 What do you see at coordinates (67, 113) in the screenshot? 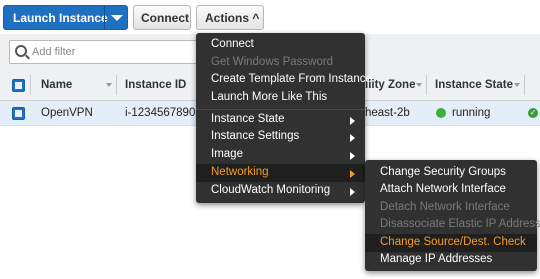
I see `cell-name: OpenVPN` at bounding box center [67, 113].